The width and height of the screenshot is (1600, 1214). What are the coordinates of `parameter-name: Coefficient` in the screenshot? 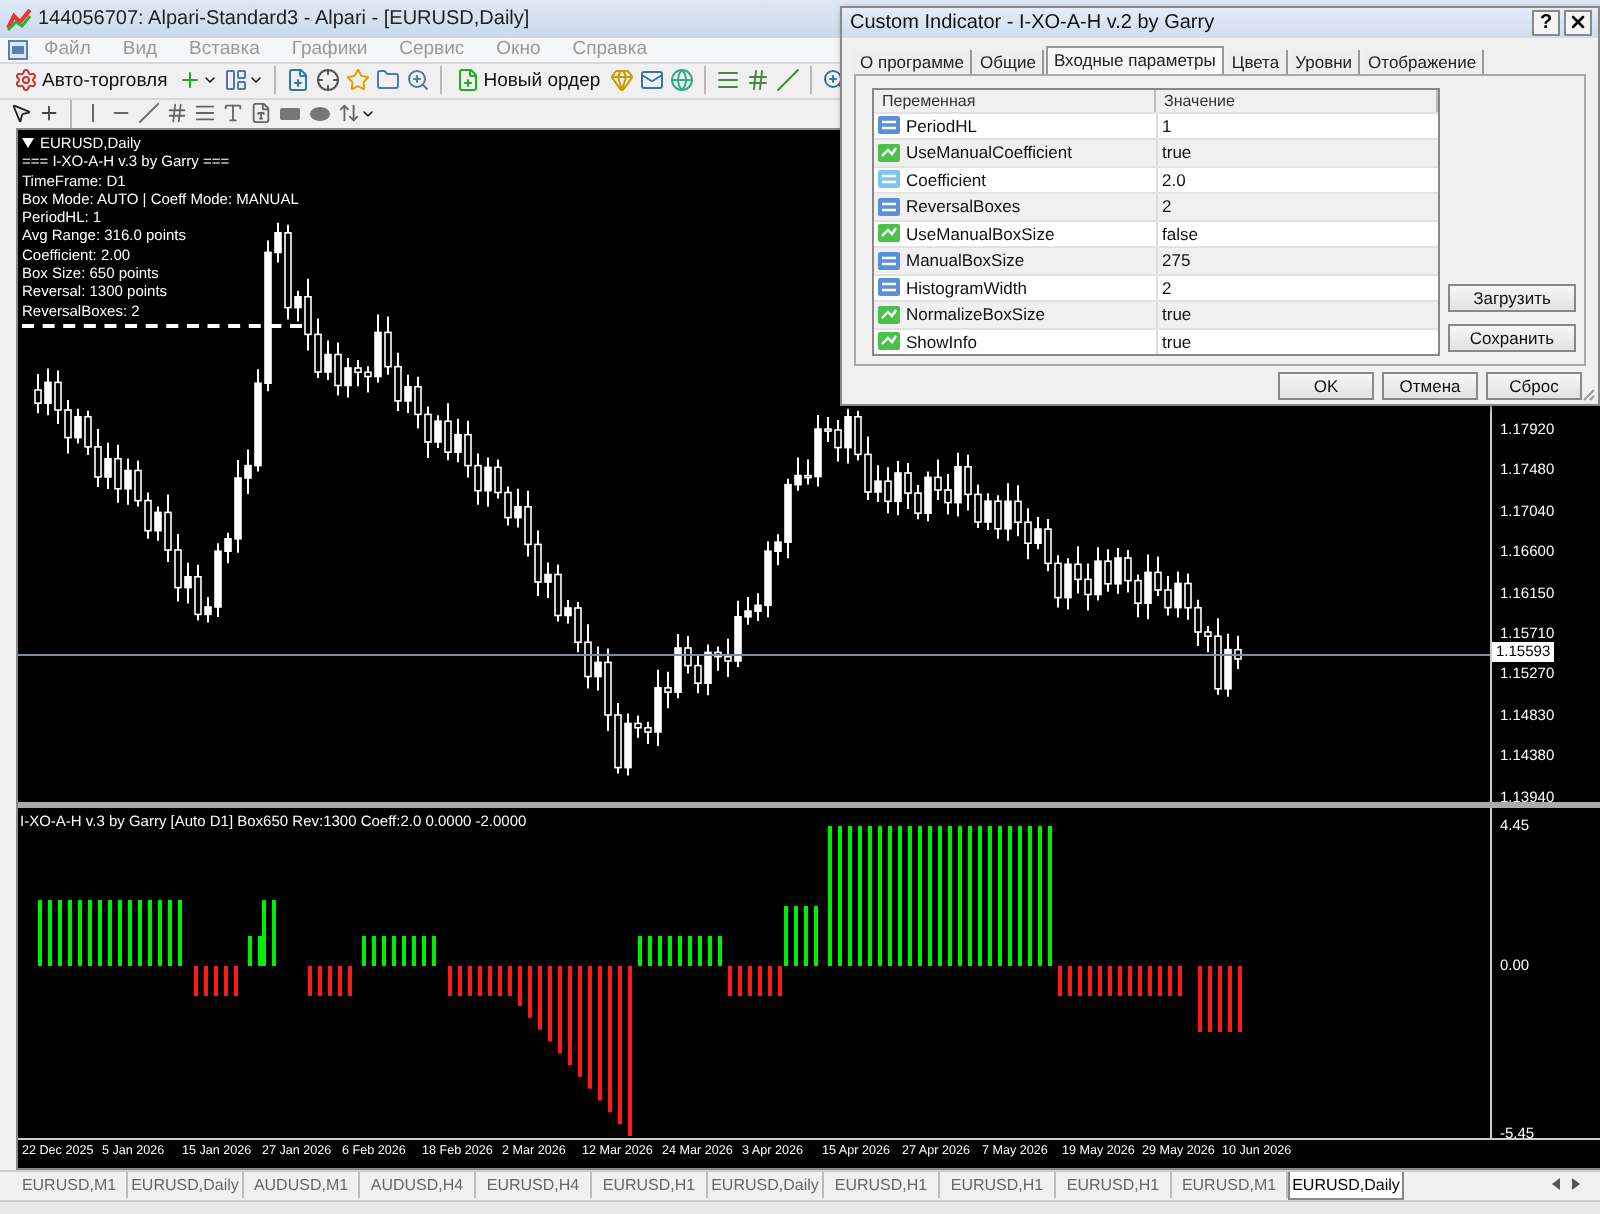 It's located at (946, 179).